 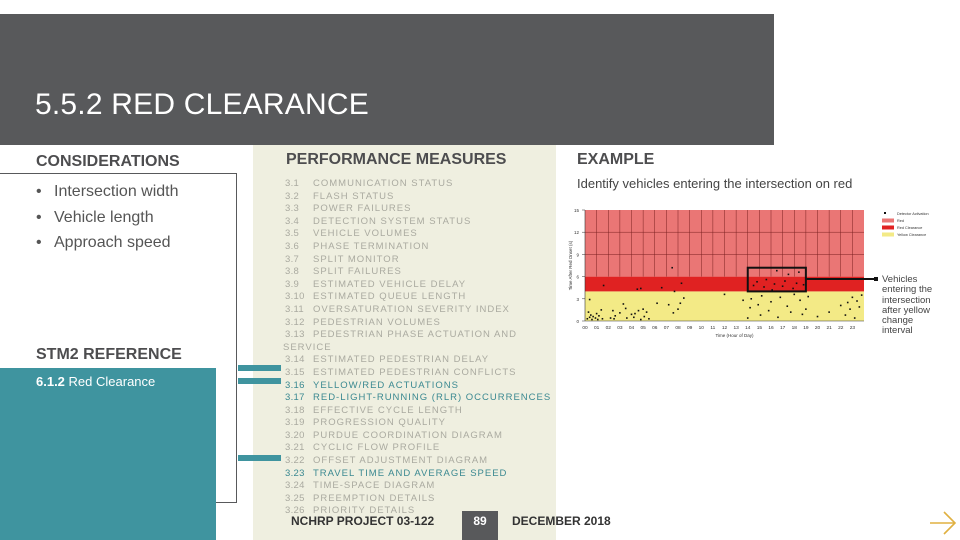 What do you see at coordinates (876, 279) in the screenshot?
I see `callout-leader-end` at bounding box center [876, 279].